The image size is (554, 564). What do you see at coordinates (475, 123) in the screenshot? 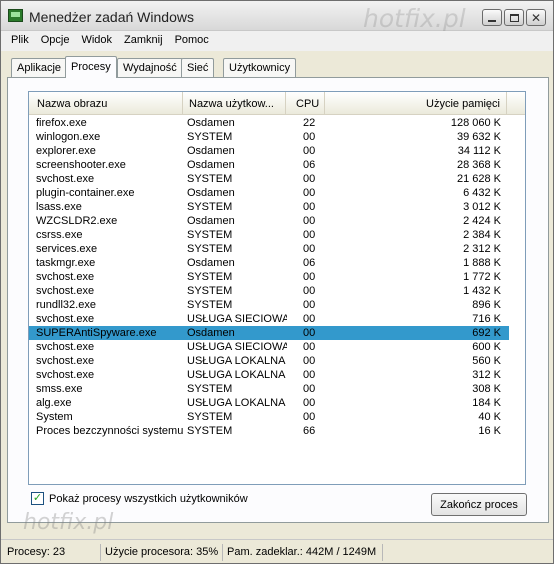
I see `process-memory: 128 060 K` at bounding box center [475, 123].